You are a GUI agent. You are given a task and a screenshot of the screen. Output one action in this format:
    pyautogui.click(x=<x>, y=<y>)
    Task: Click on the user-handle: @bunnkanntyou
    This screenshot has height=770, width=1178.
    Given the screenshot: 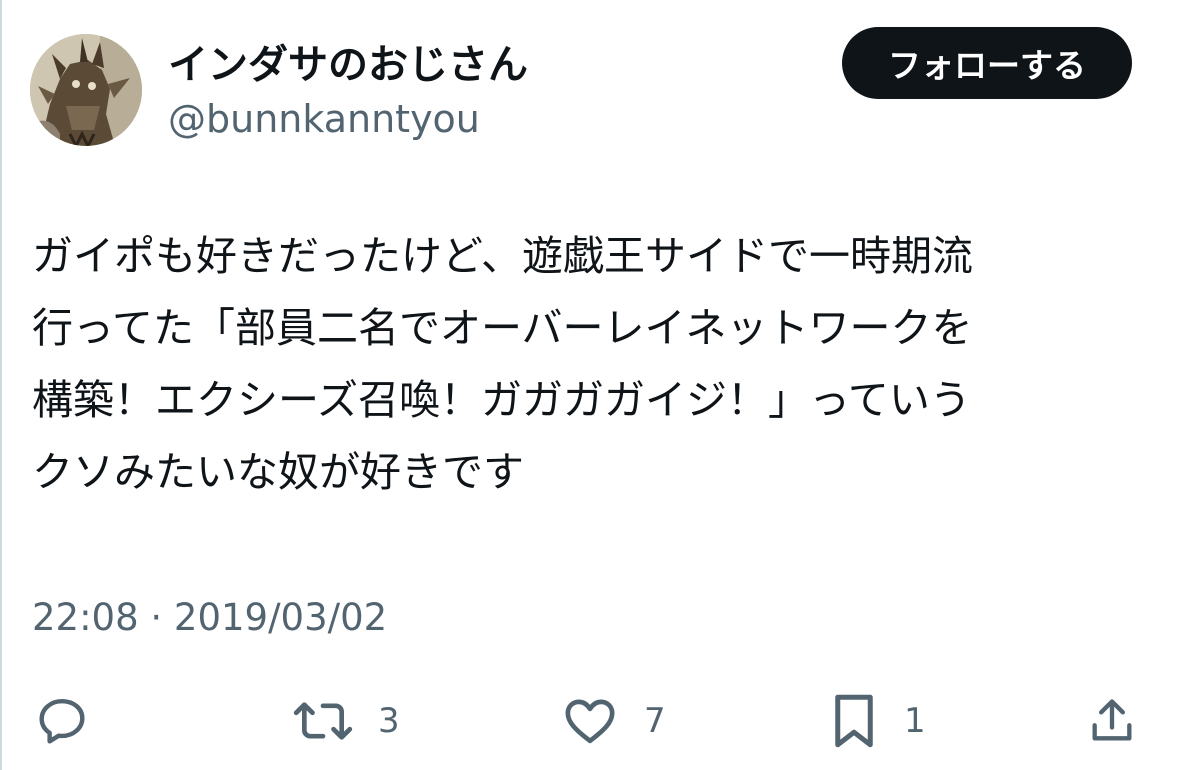 What is the action you would take?
    pyautogui.click(x=324, y=119)
    